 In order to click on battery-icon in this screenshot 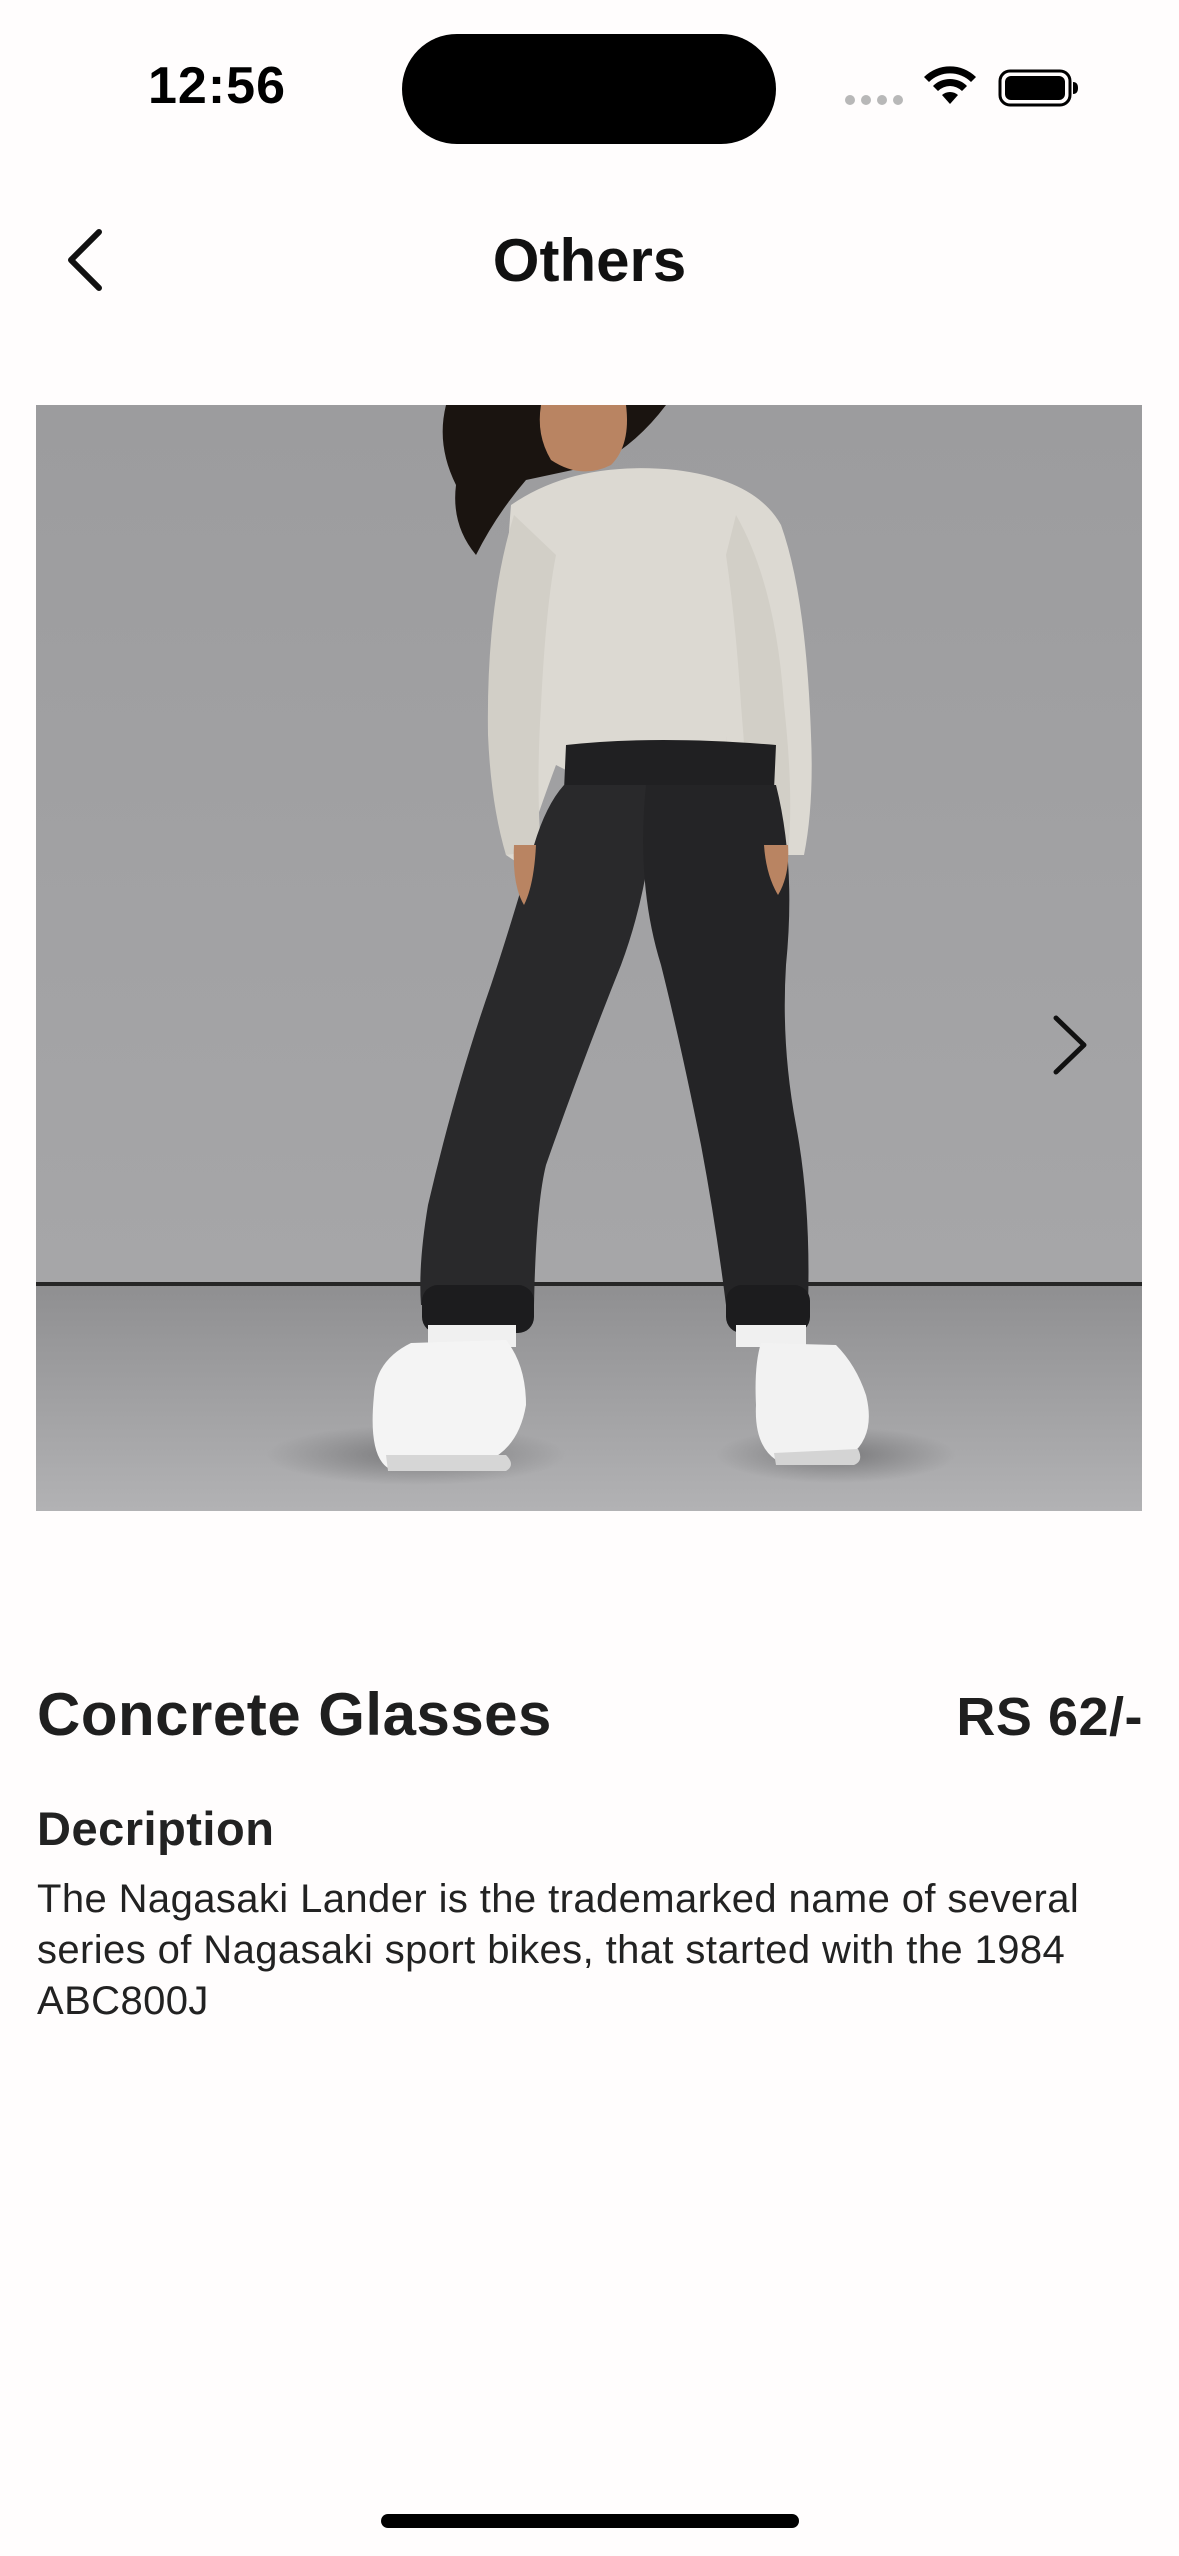, I will do `click(1039, 88)`.